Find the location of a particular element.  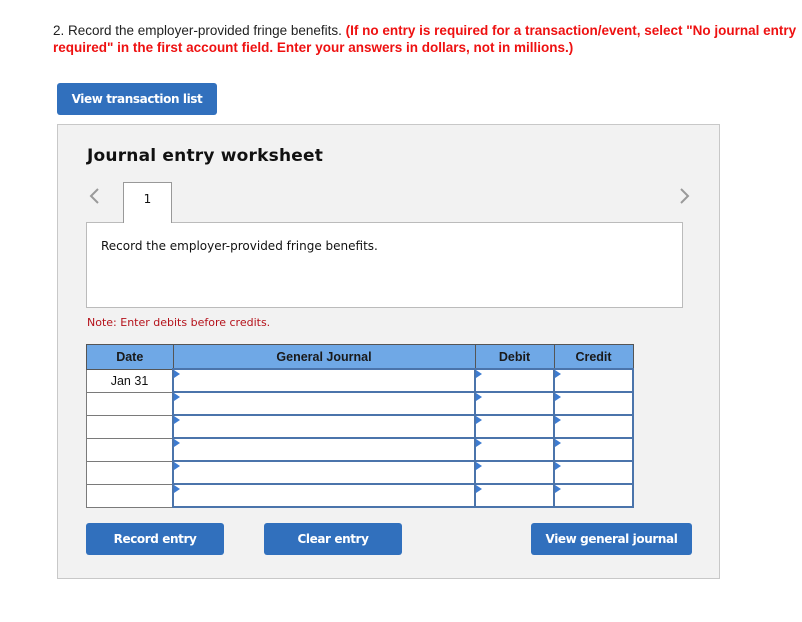

header-credit: Credit is located at coordinates (593, 357).